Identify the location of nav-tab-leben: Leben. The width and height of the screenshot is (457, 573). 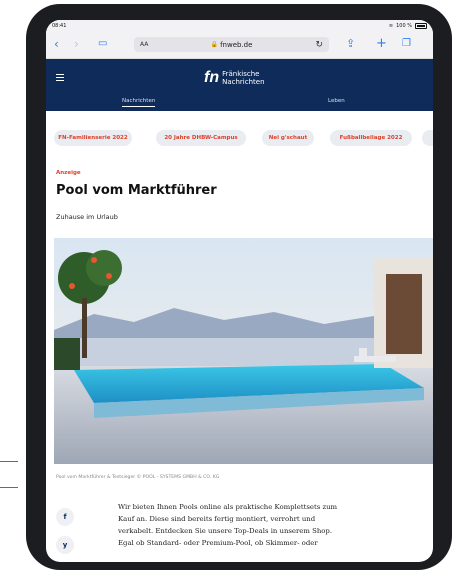
(336, 101).